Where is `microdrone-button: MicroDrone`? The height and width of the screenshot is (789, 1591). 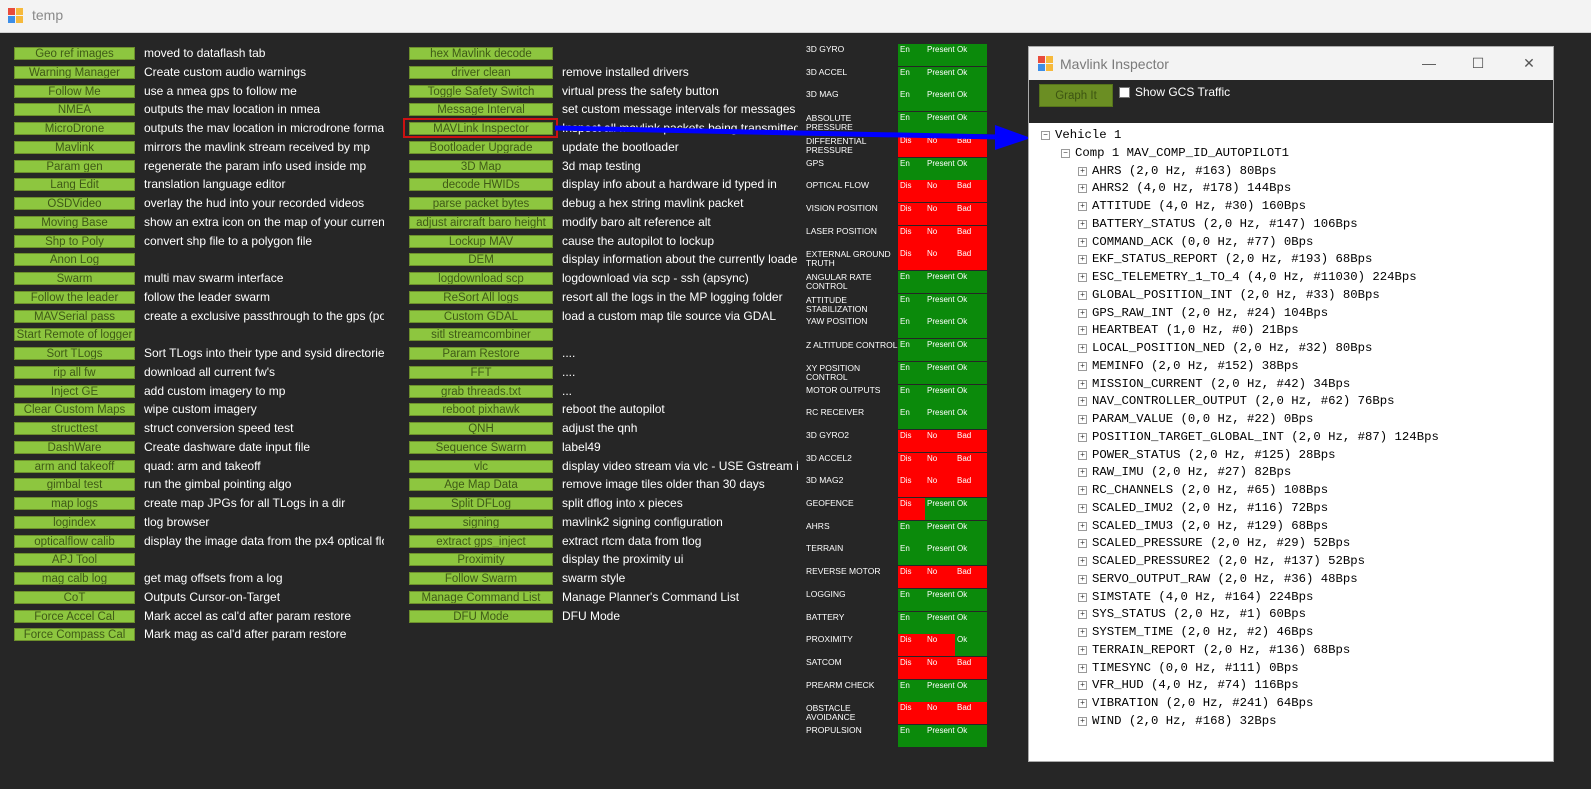 microdrone-button: MicroDrone is located at coordinates (74, 128).